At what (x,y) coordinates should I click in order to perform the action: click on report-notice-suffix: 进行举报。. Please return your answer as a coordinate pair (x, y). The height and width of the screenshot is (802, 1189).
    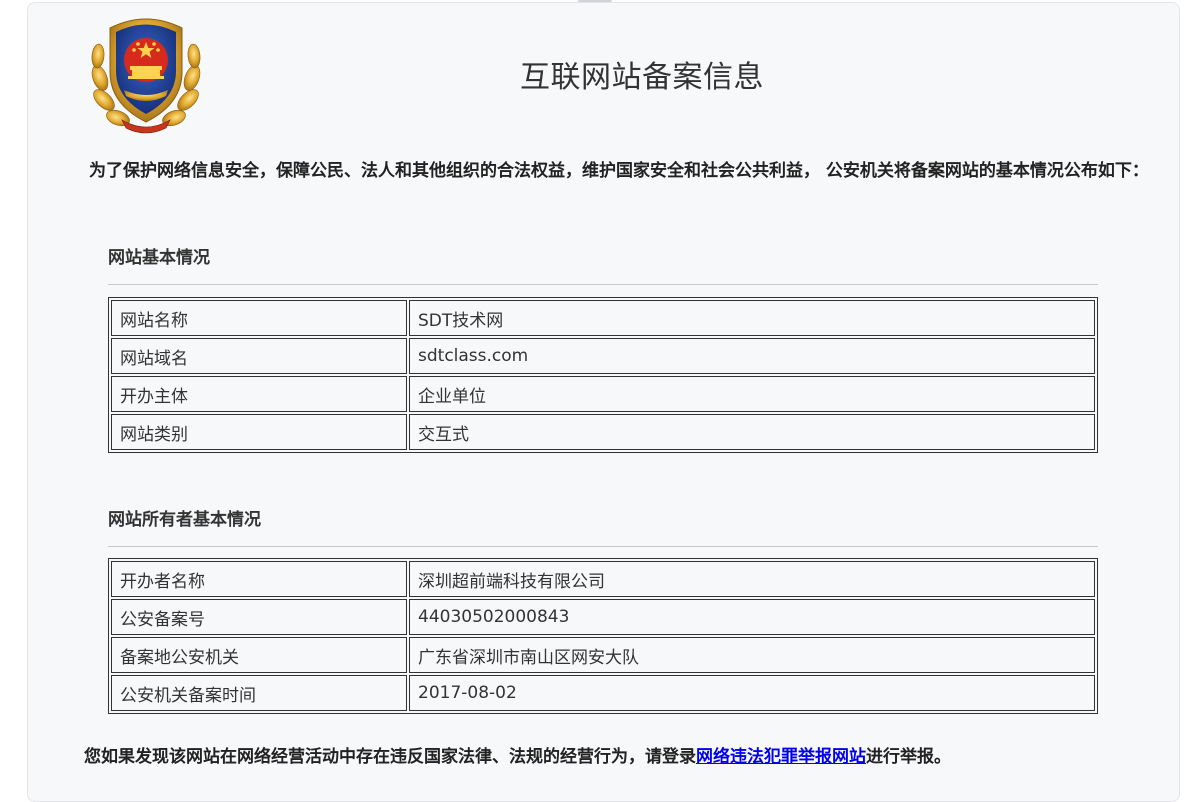
    Looking at the image, I should click on (908, 757).